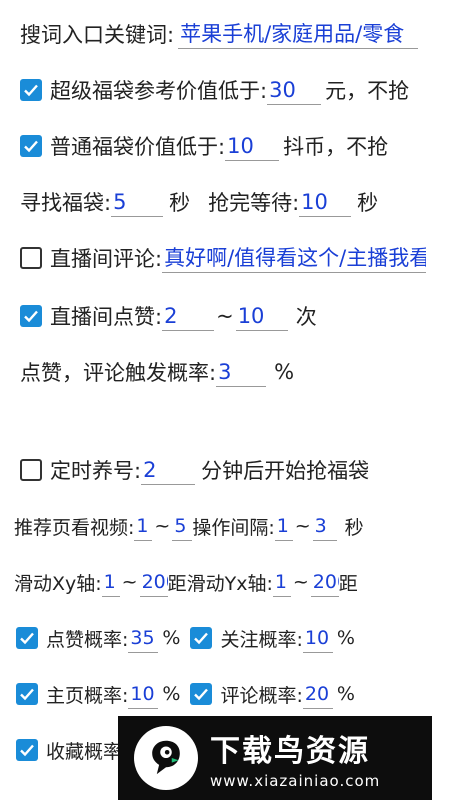 The image size is (450, 800). What do you see at coordinates (298, 34) in the screenshot?
I see `keyword-input: 苹果手机/家庭用品/零食` at bounding box center [298, 34].